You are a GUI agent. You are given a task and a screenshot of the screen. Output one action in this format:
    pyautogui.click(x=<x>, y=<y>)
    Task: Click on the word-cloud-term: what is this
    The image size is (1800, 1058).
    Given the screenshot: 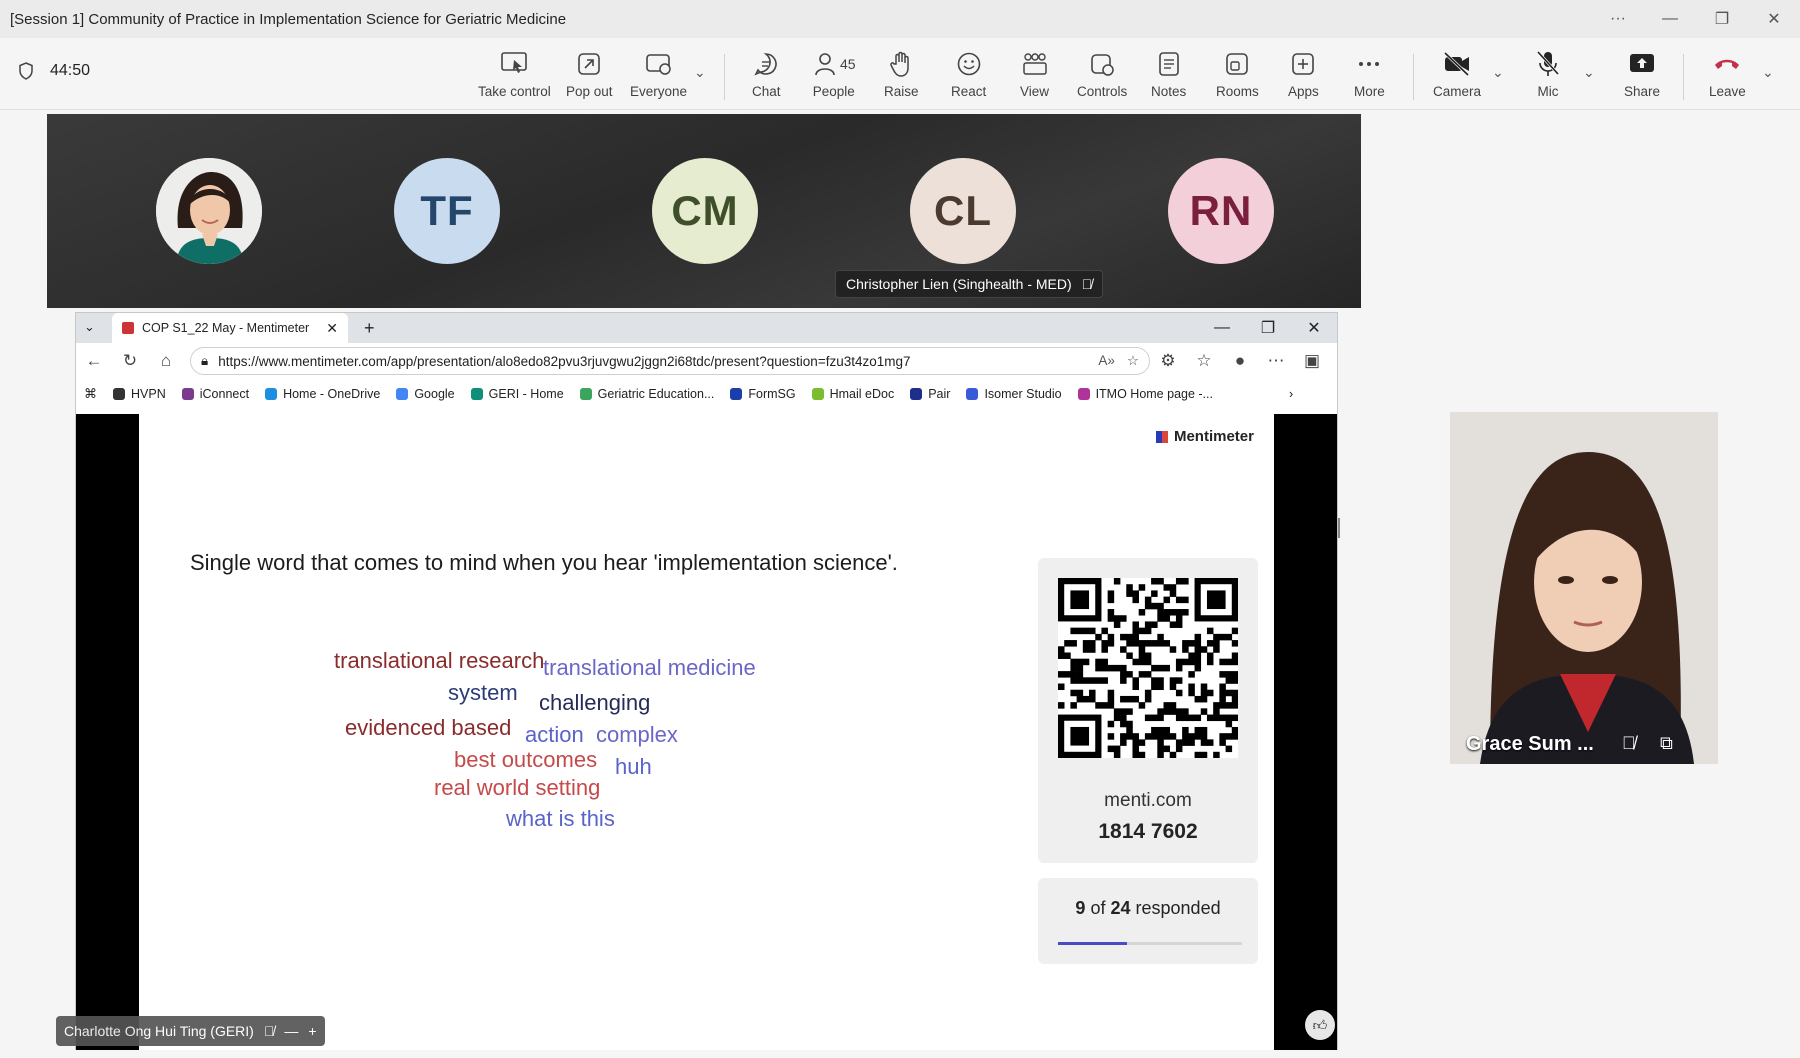 What is the action you would take?
    pyautogui.click(x=560, y=818)
    